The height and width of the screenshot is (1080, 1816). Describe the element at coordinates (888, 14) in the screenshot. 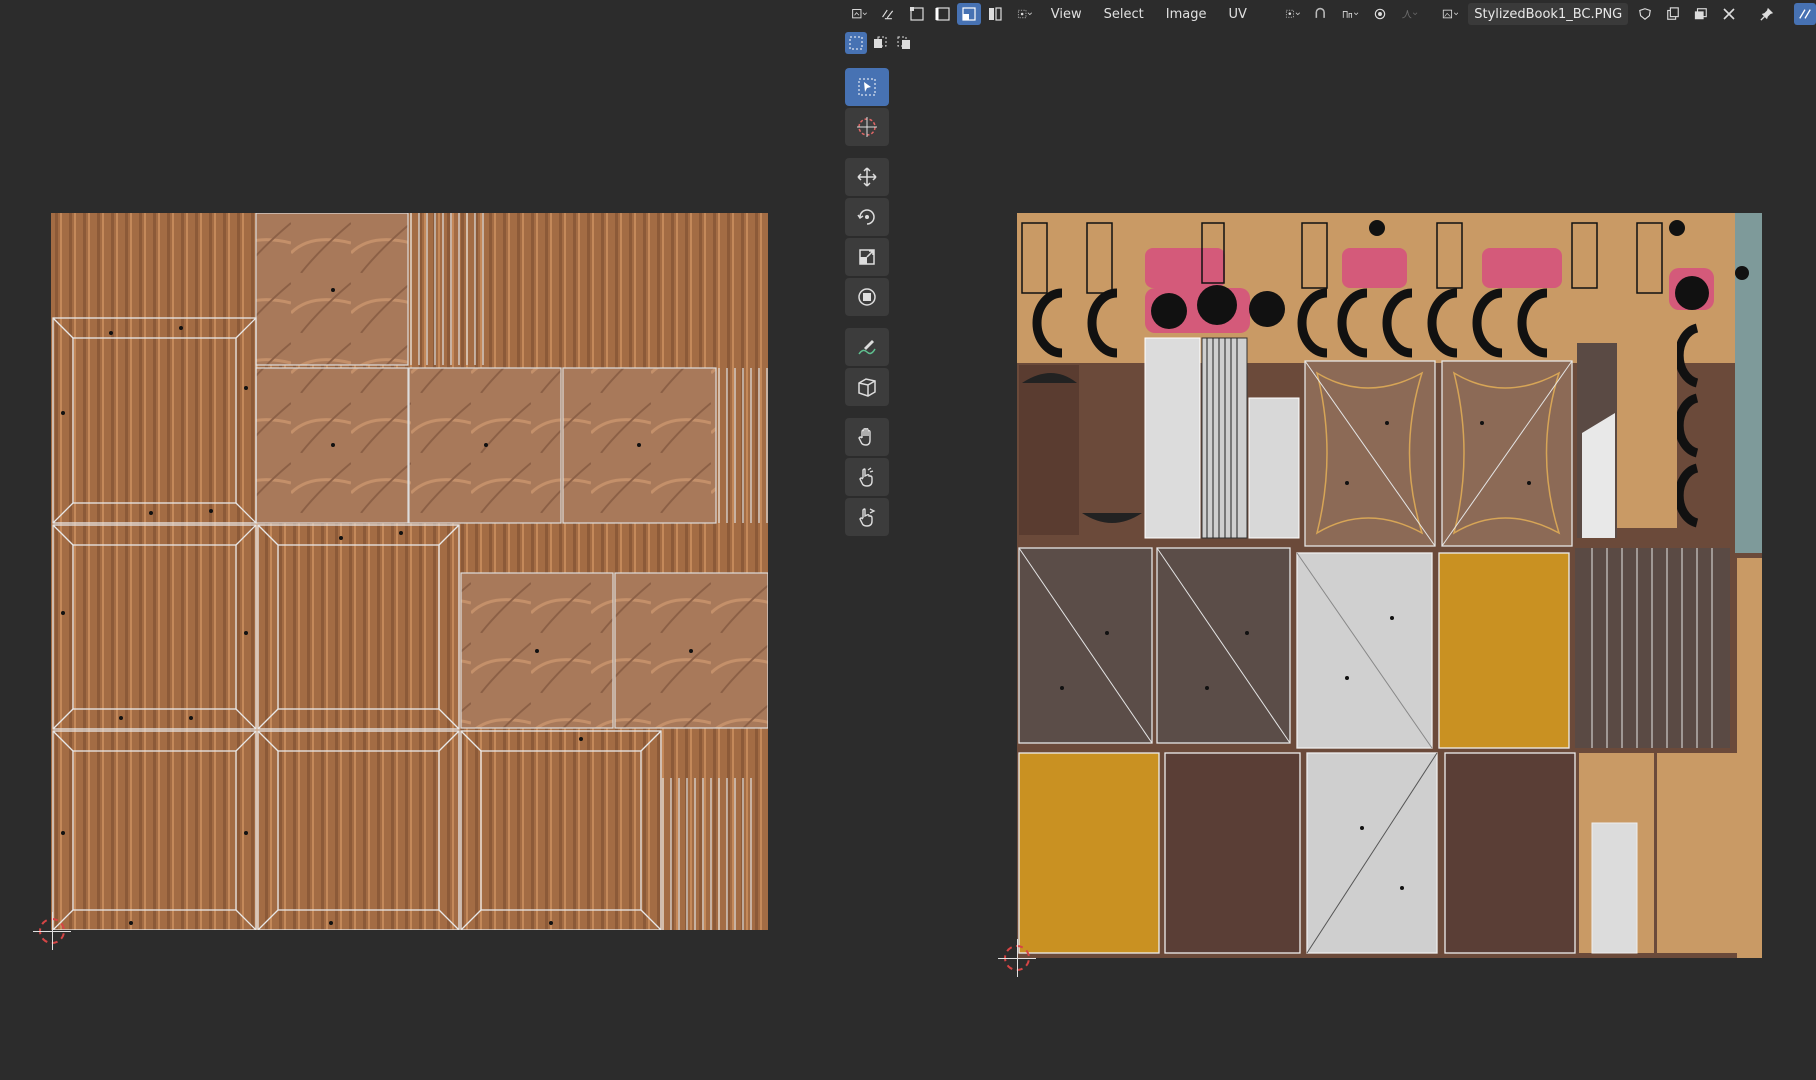

I see `sync-selection-icon` at that location.